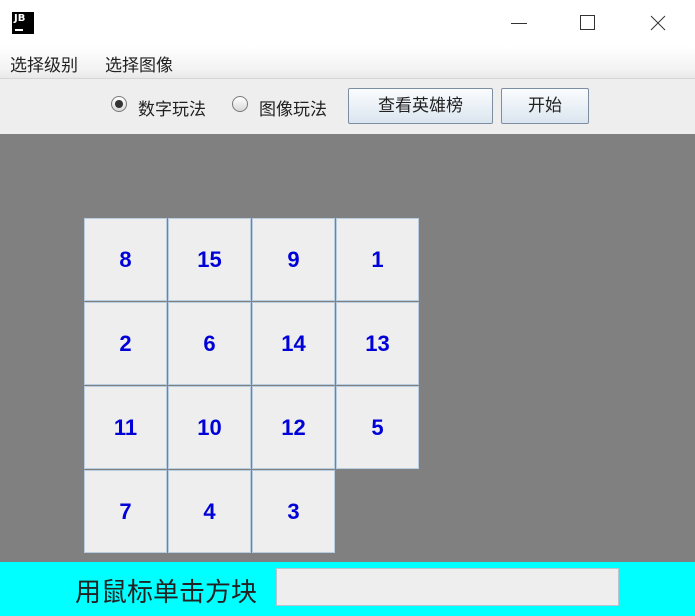 The width and height of the screenshot is (695, 616). Describe the element at coordinates (139, 63) in the screenshot. I see `menu-select-image: 选择图像` at that location.